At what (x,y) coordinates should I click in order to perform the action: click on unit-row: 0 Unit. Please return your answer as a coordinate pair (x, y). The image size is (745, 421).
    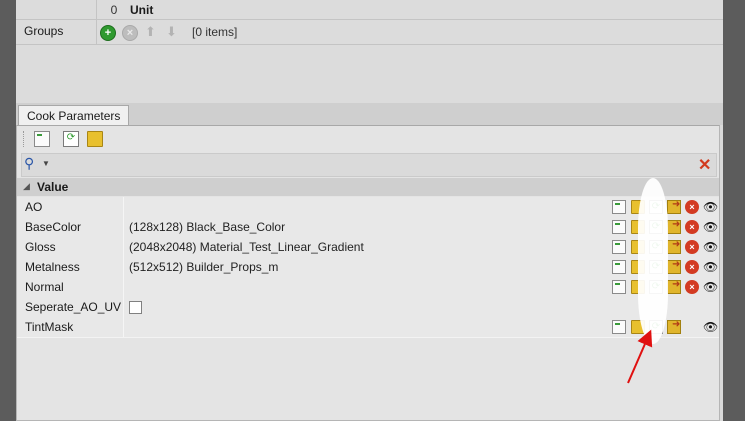
    Looking at the image, I should click on (369, 10).